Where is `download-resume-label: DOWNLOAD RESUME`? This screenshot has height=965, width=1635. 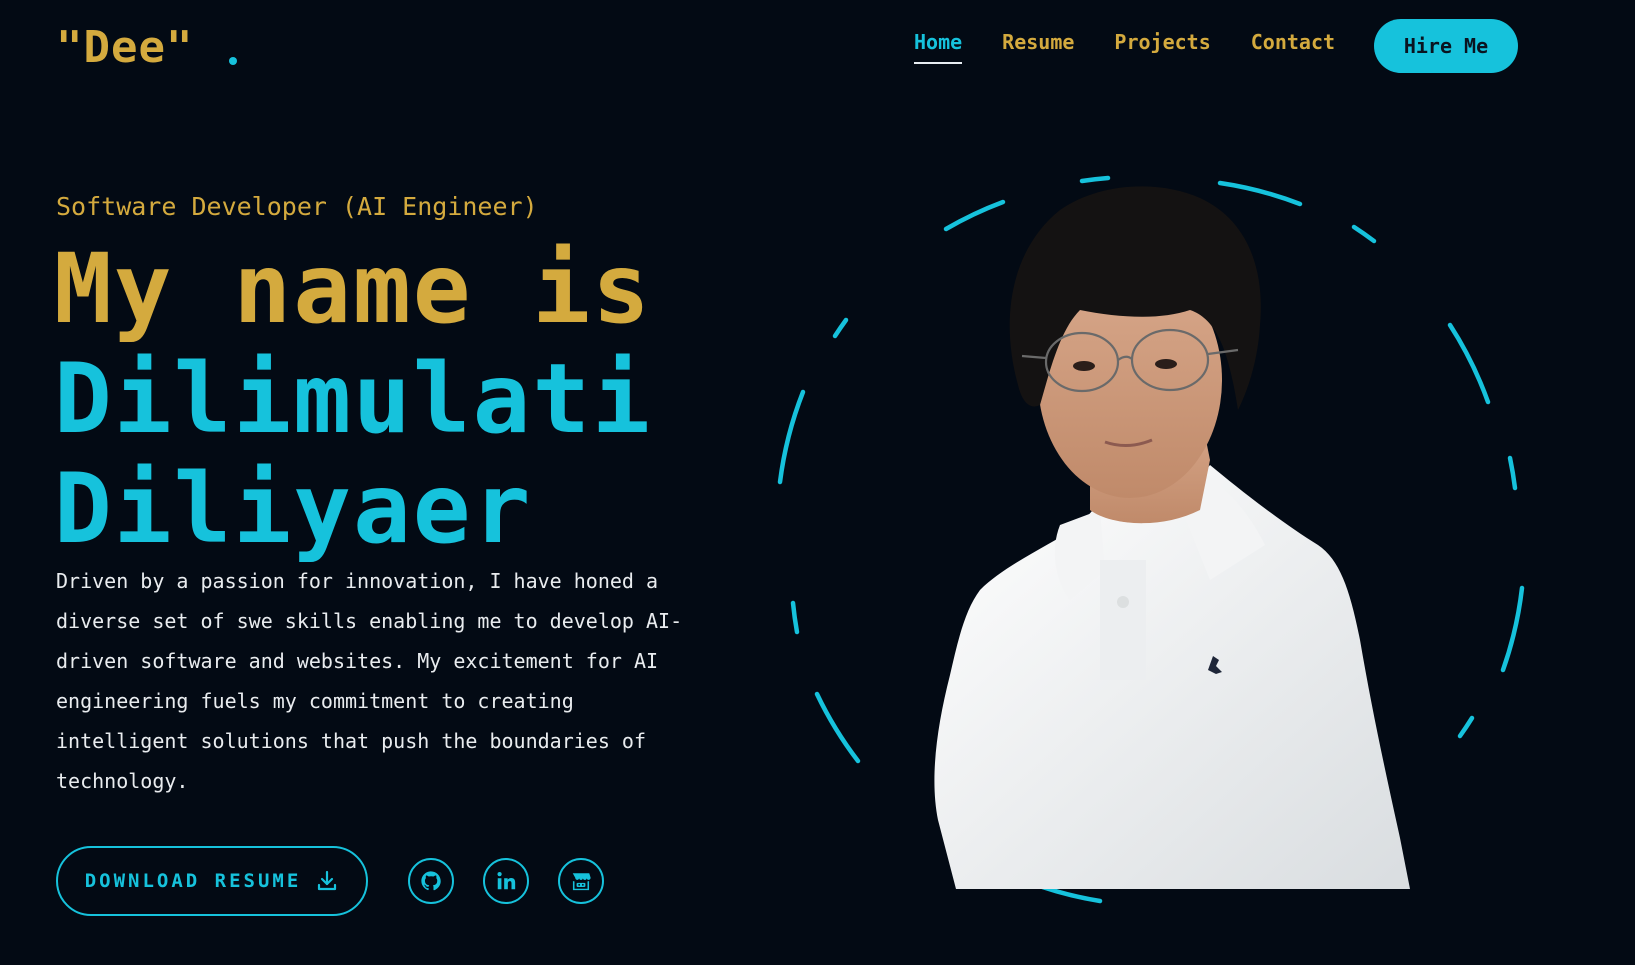 download-resume-label: DOWNLOAD RESUME is located at coordinates (193, 881).